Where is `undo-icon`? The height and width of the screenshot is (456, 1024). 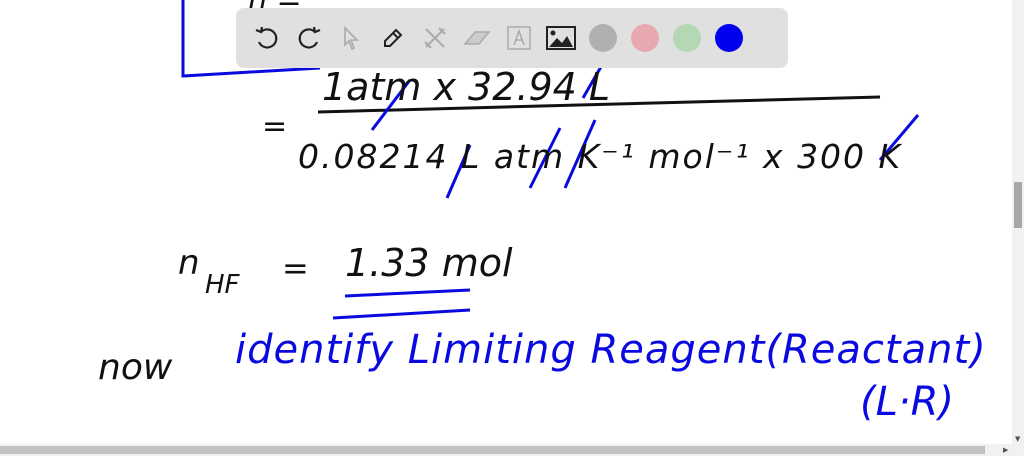 undo-icon is located at coordinates (267, 38).